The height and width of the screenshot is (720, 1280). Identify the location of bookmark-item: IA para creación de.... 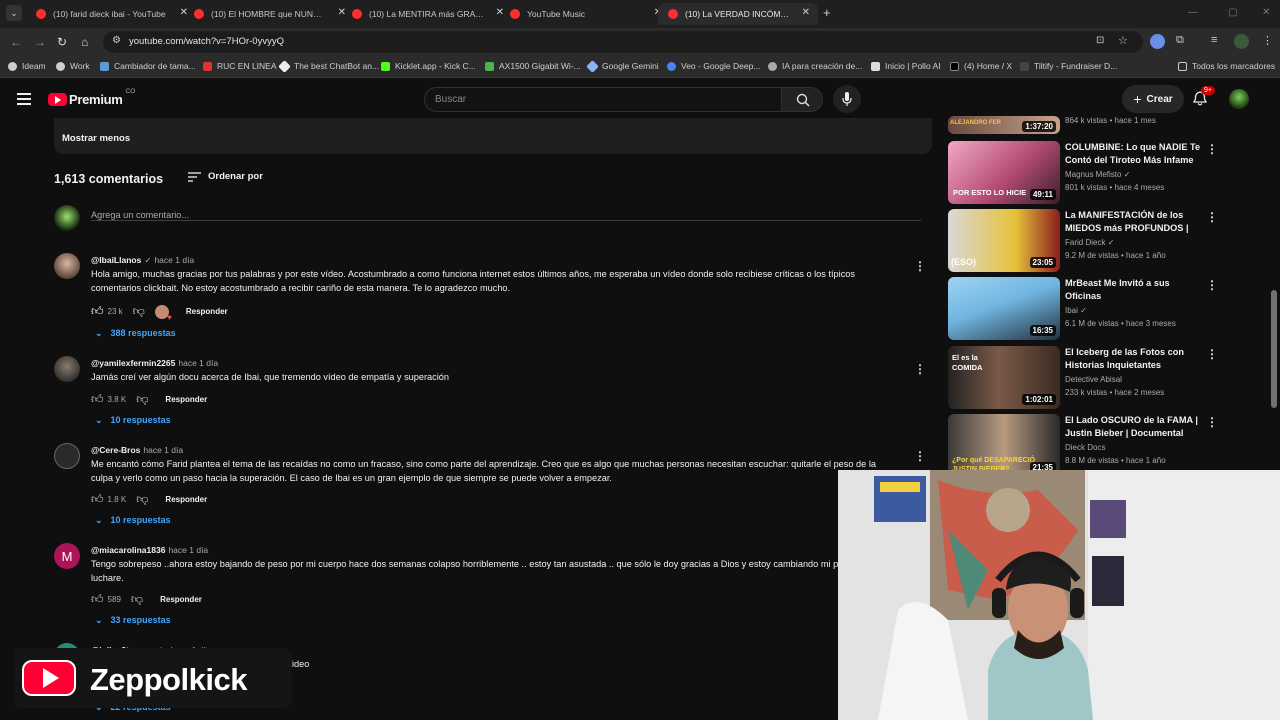
(815, 66).